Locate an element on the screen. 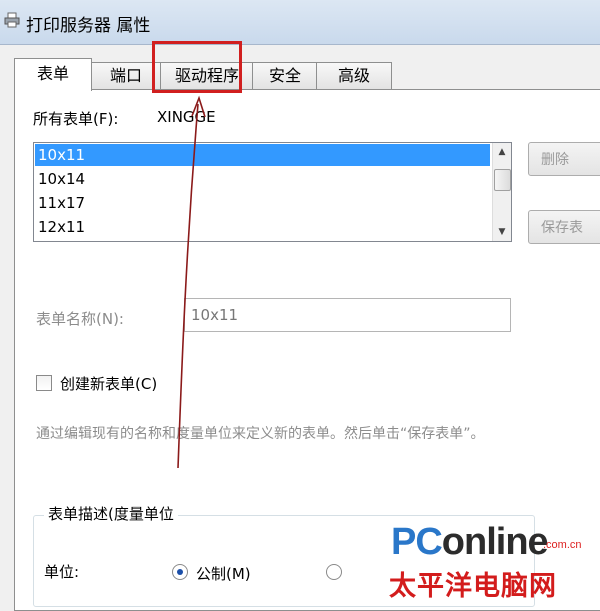 The image size is (600, 611). metric-label: 公制(M) is located at coordinates (223, 573).